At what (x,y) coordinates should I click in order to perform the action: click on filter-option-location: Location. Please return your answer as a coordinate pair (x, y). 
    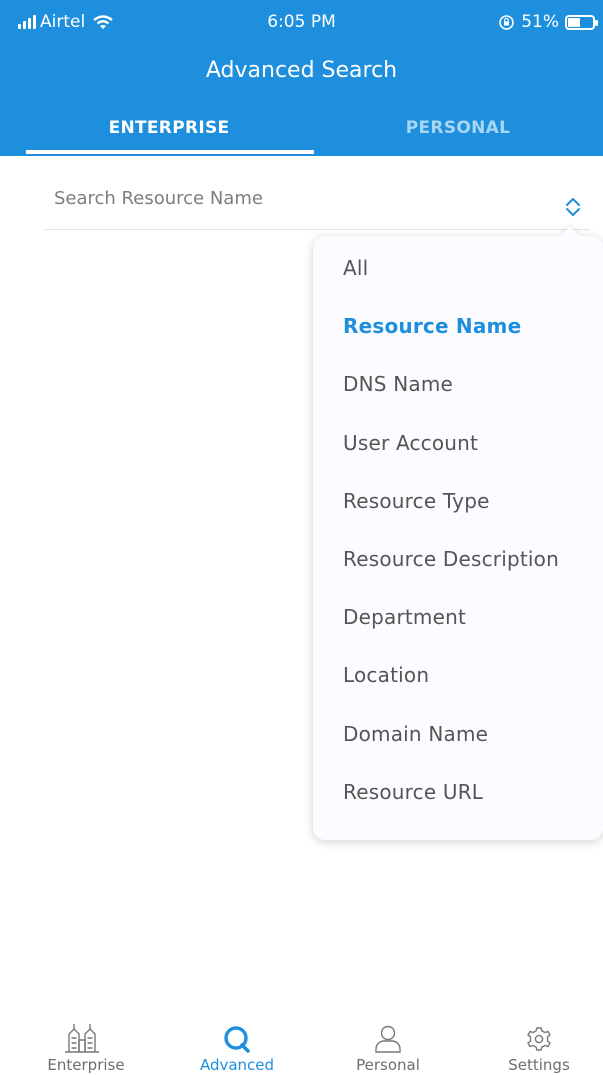
    Looking at the image, I should click on (458, 686).